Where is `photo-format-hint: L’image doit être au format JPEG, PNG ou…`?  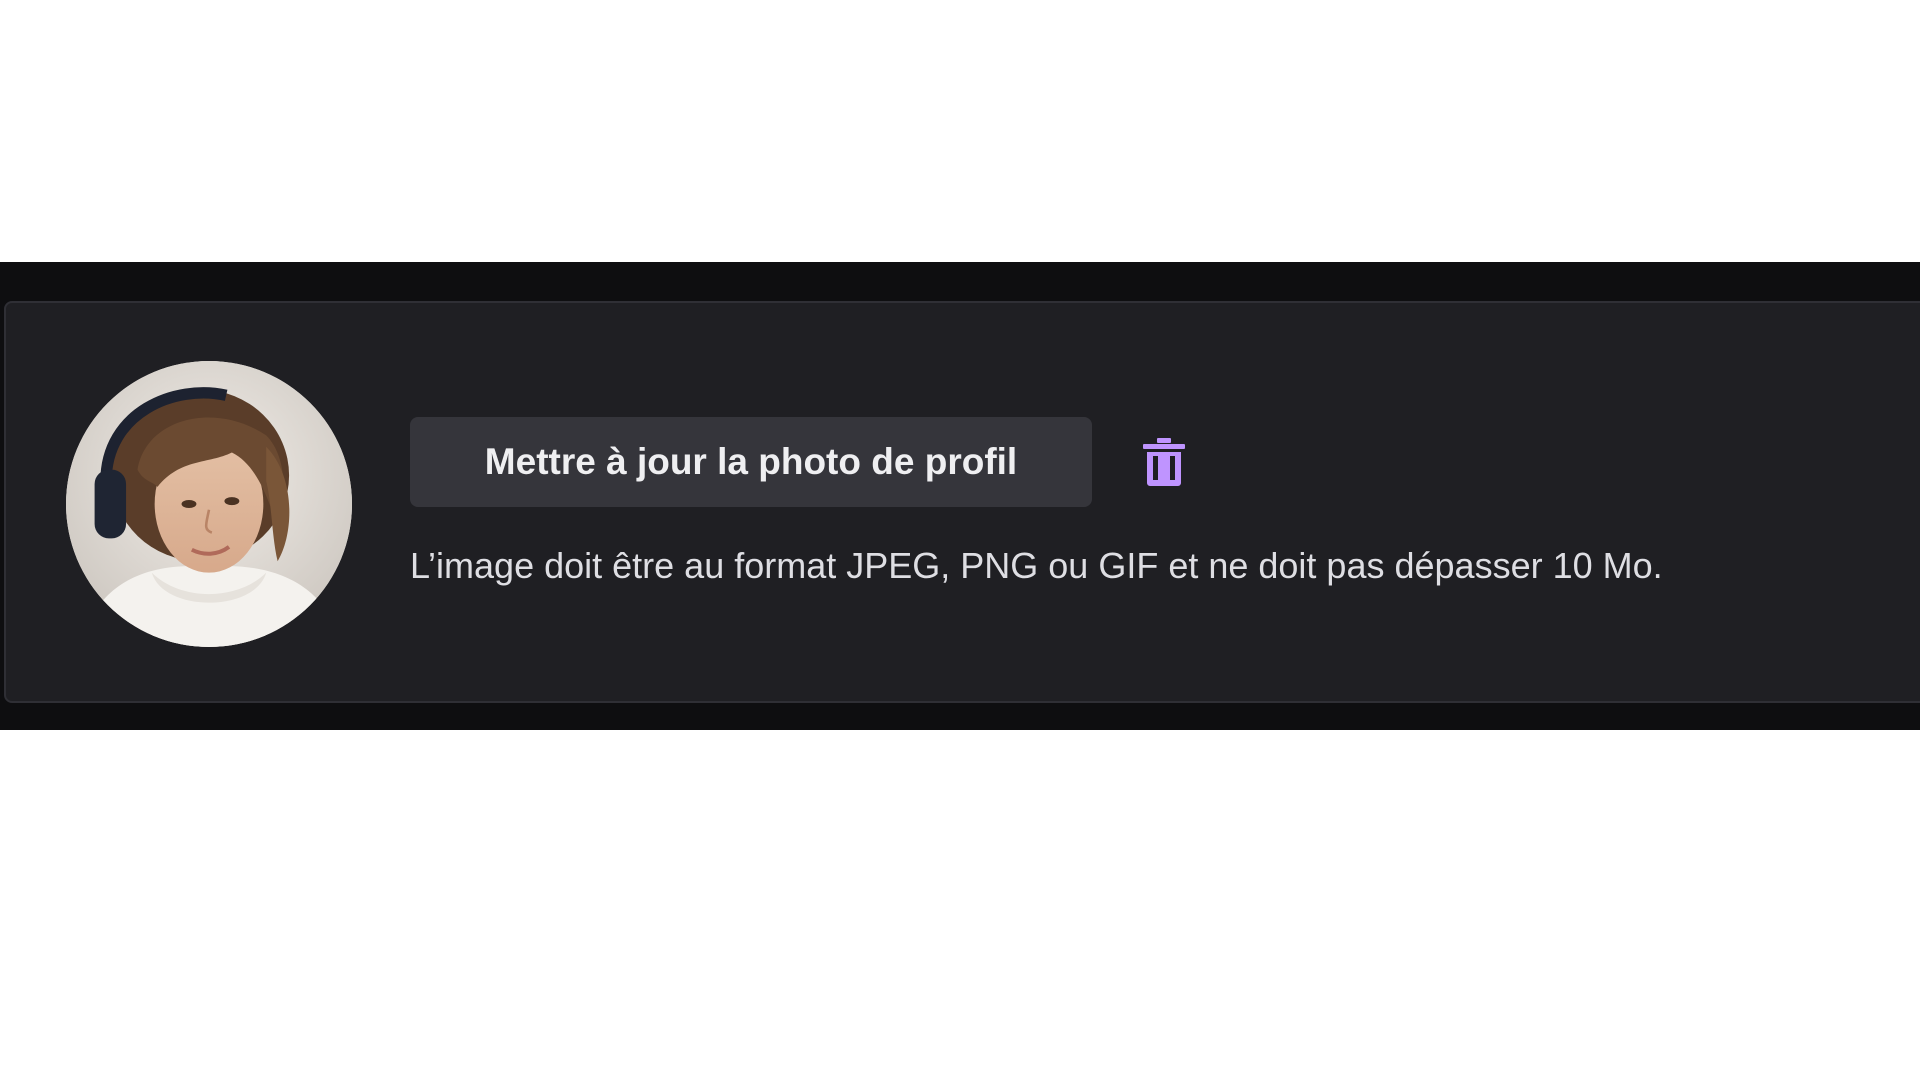
photo-format-hint: L’image doit être au format JPEG, PNG ou… is located at coordinates (1036, 565).